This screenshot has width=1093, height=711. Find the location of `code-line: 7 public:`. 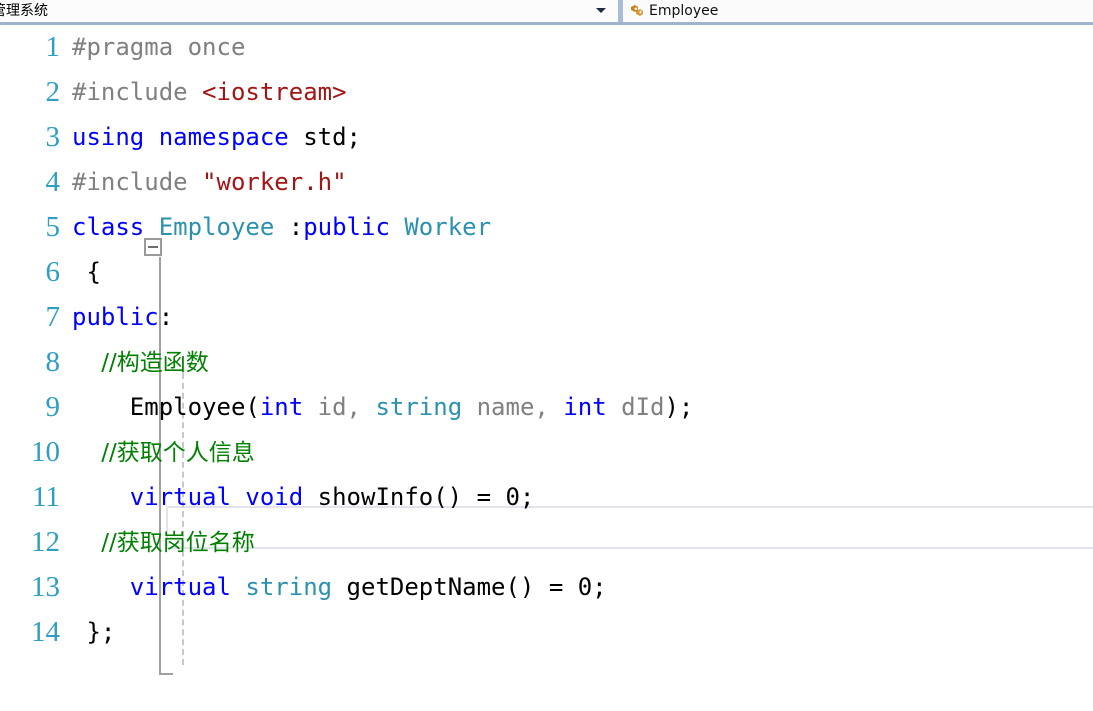

code-line: 7 public: is located at coordinates (546, 317).